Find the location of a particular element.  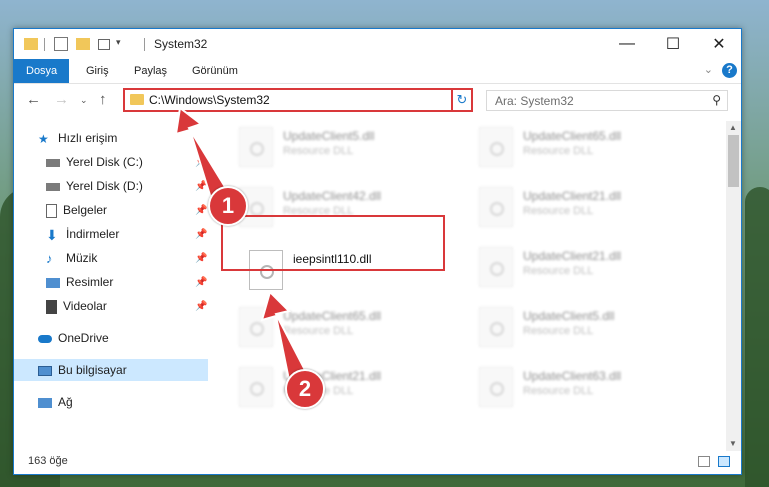

step-1-badge: 1 is located at coordinates (228, 206).